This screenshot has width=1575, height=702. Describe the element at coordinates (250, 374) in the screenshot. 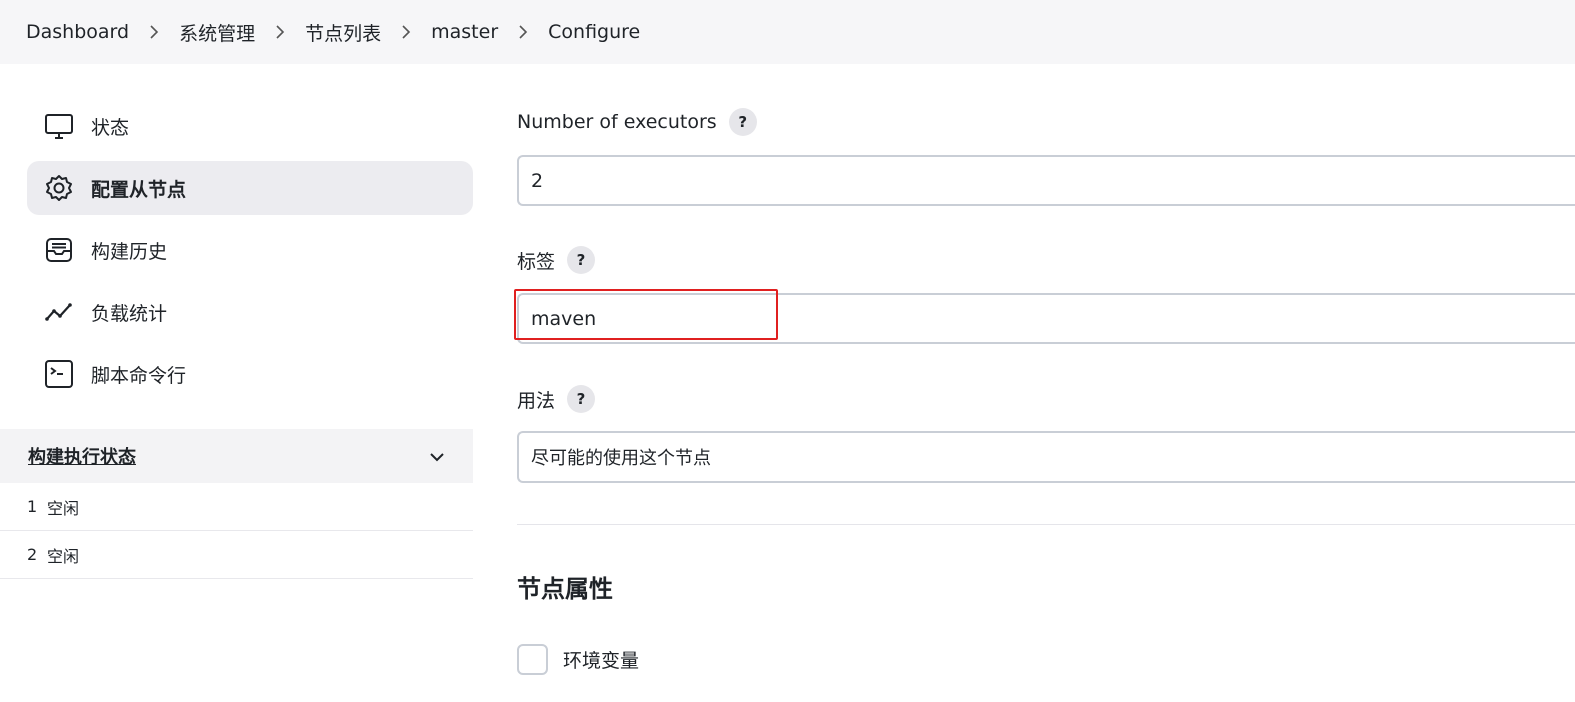

I see `sidebar-item-script-console: 脚本命令行` at that location.